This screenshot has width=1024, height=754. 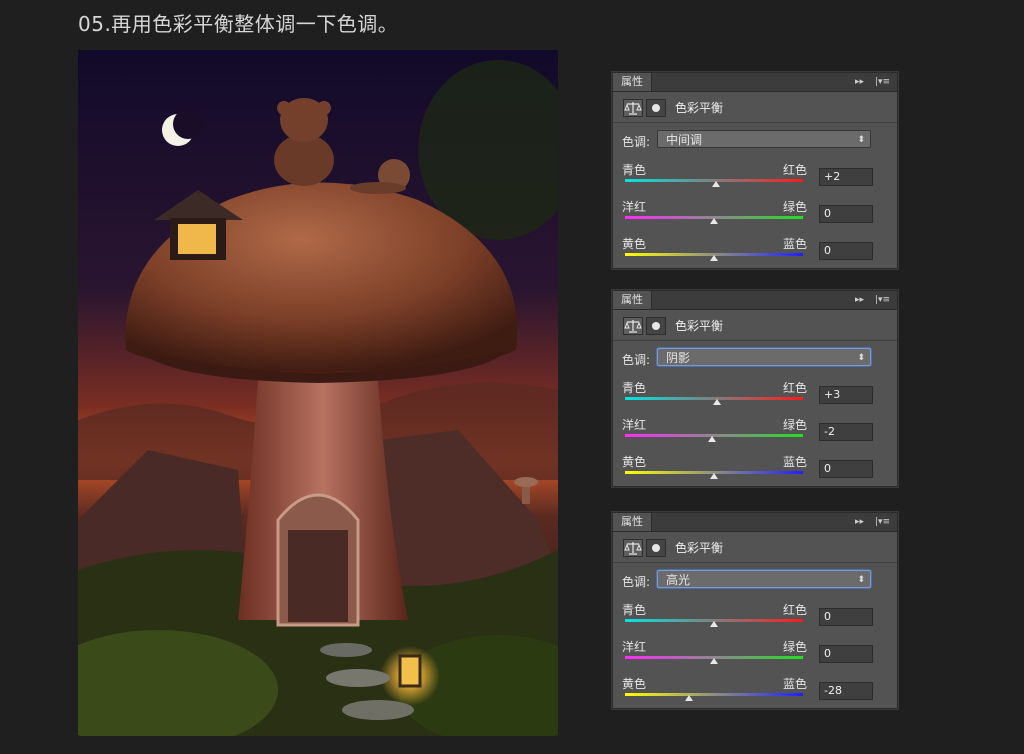 What do you see at coordinates (684, 140) in the screenshot?
I see `tone-select-value: 中间调` at bounding box center [684, 140].